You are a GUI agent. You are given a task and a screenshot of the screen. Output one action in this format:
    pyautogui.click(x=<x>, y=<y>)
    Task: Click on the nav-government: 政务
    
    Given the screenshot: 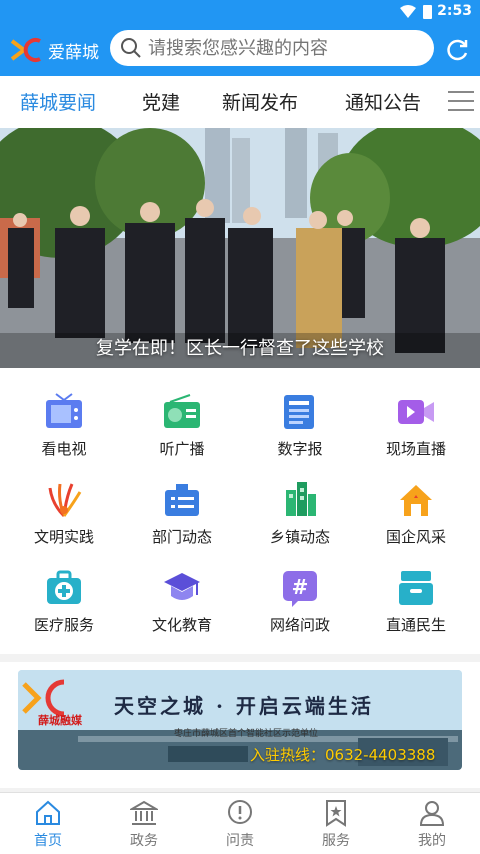 What is the action you would take?
    pyautogui.click(x=144, y=823)
    